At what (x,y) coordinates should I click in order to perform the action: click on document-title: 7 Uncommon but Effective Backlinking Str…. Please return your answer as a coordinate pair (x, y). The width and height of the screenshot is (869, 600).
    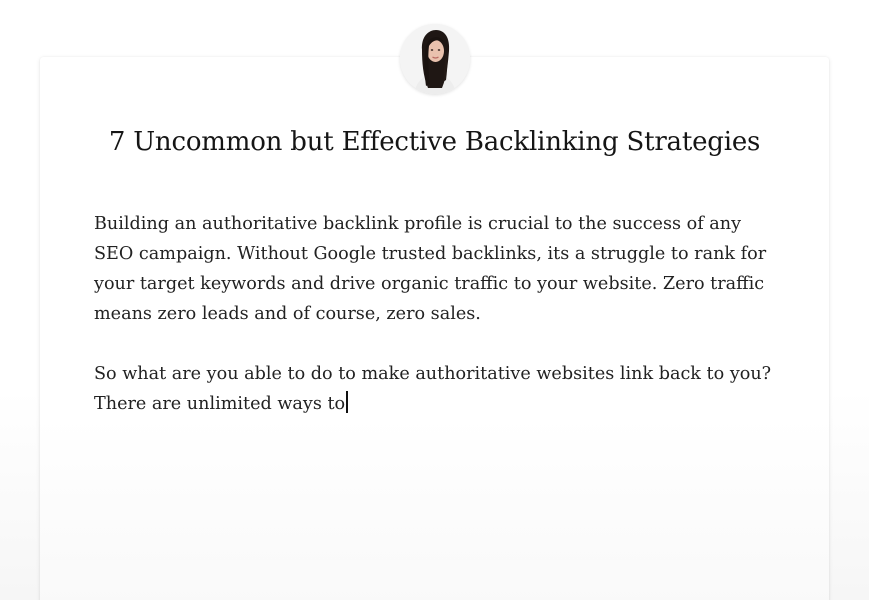
    Looking at the image, I should click on (434, 142).